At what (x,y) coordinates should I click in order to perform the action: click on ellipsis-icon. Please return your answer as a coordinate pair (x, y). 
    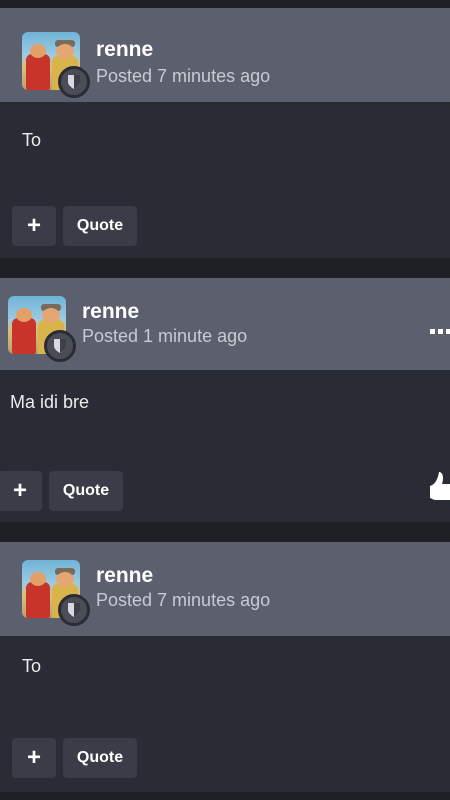
    Looking at the image, I should click on (440, 327).